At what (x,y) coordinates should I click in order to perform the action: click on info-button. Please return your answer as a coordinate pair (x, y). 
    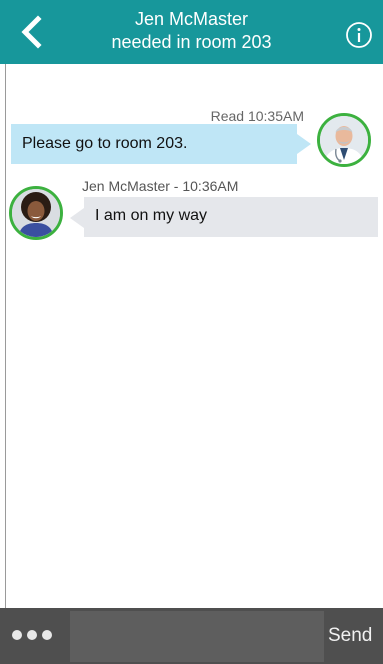
    Looking at the image, I should click on (359, 35).